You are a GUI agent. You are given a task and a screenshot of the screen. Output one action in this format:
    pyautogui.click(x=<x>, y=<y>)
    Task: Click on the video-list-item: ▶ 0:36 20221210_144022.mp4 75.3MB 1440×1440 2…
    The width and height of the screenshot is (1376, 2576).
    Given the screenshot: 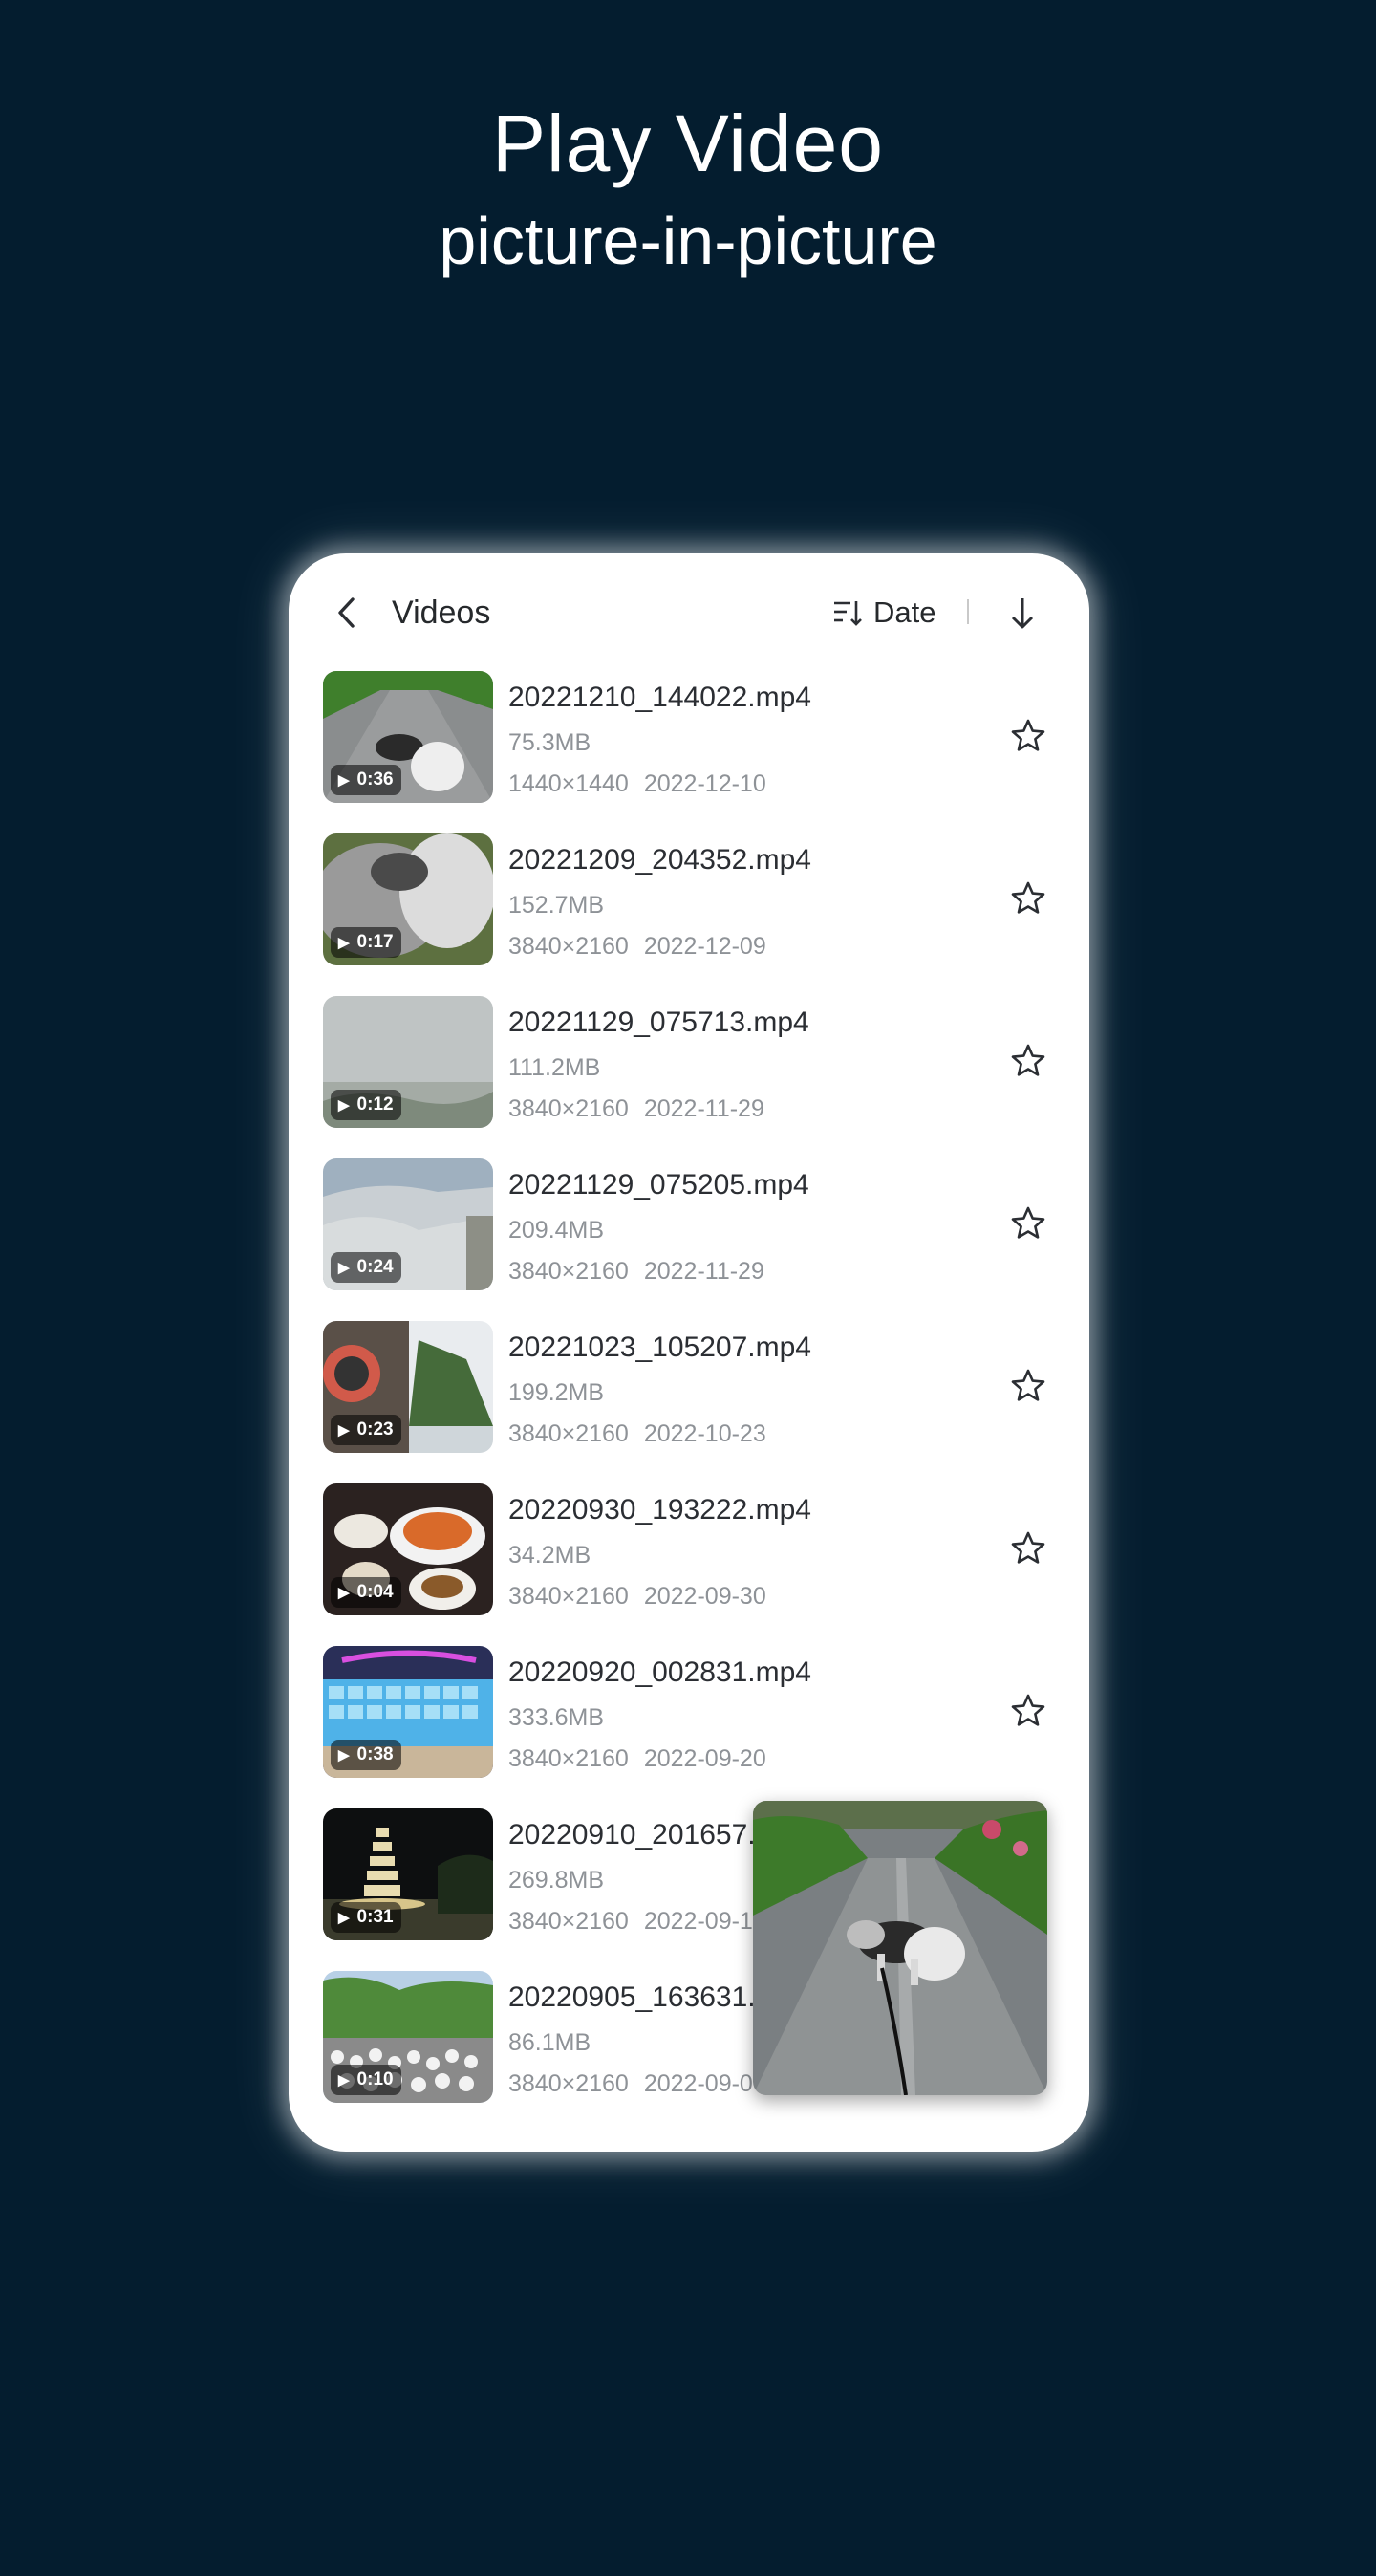 What is the action you would take?
    pyautogui.click(x=696, y=752)
    